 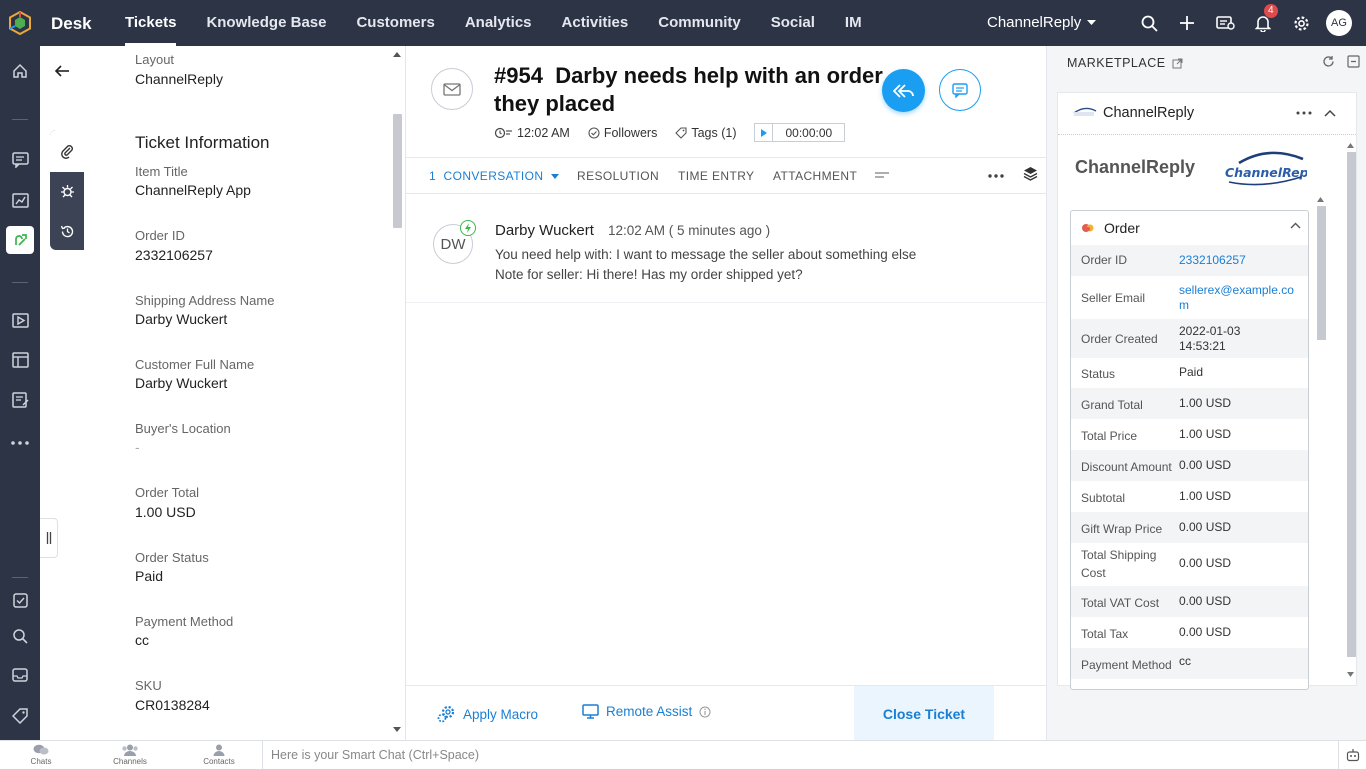 What do you see at coordinates (20, 240) in the screenshot?
I see `extensions-icon` at bounding box center [20, 240].